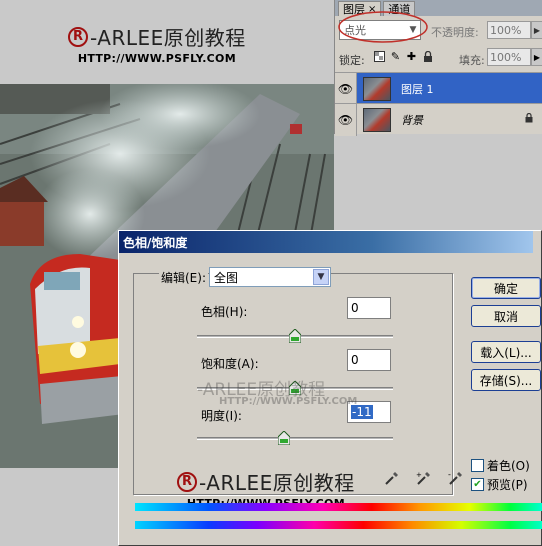 This screenshot has height=546, width=542. What do you see at coordinates (509, 30) in the screenshot?
I see `opacity-field: 100%` at bounding box center [509, 30].